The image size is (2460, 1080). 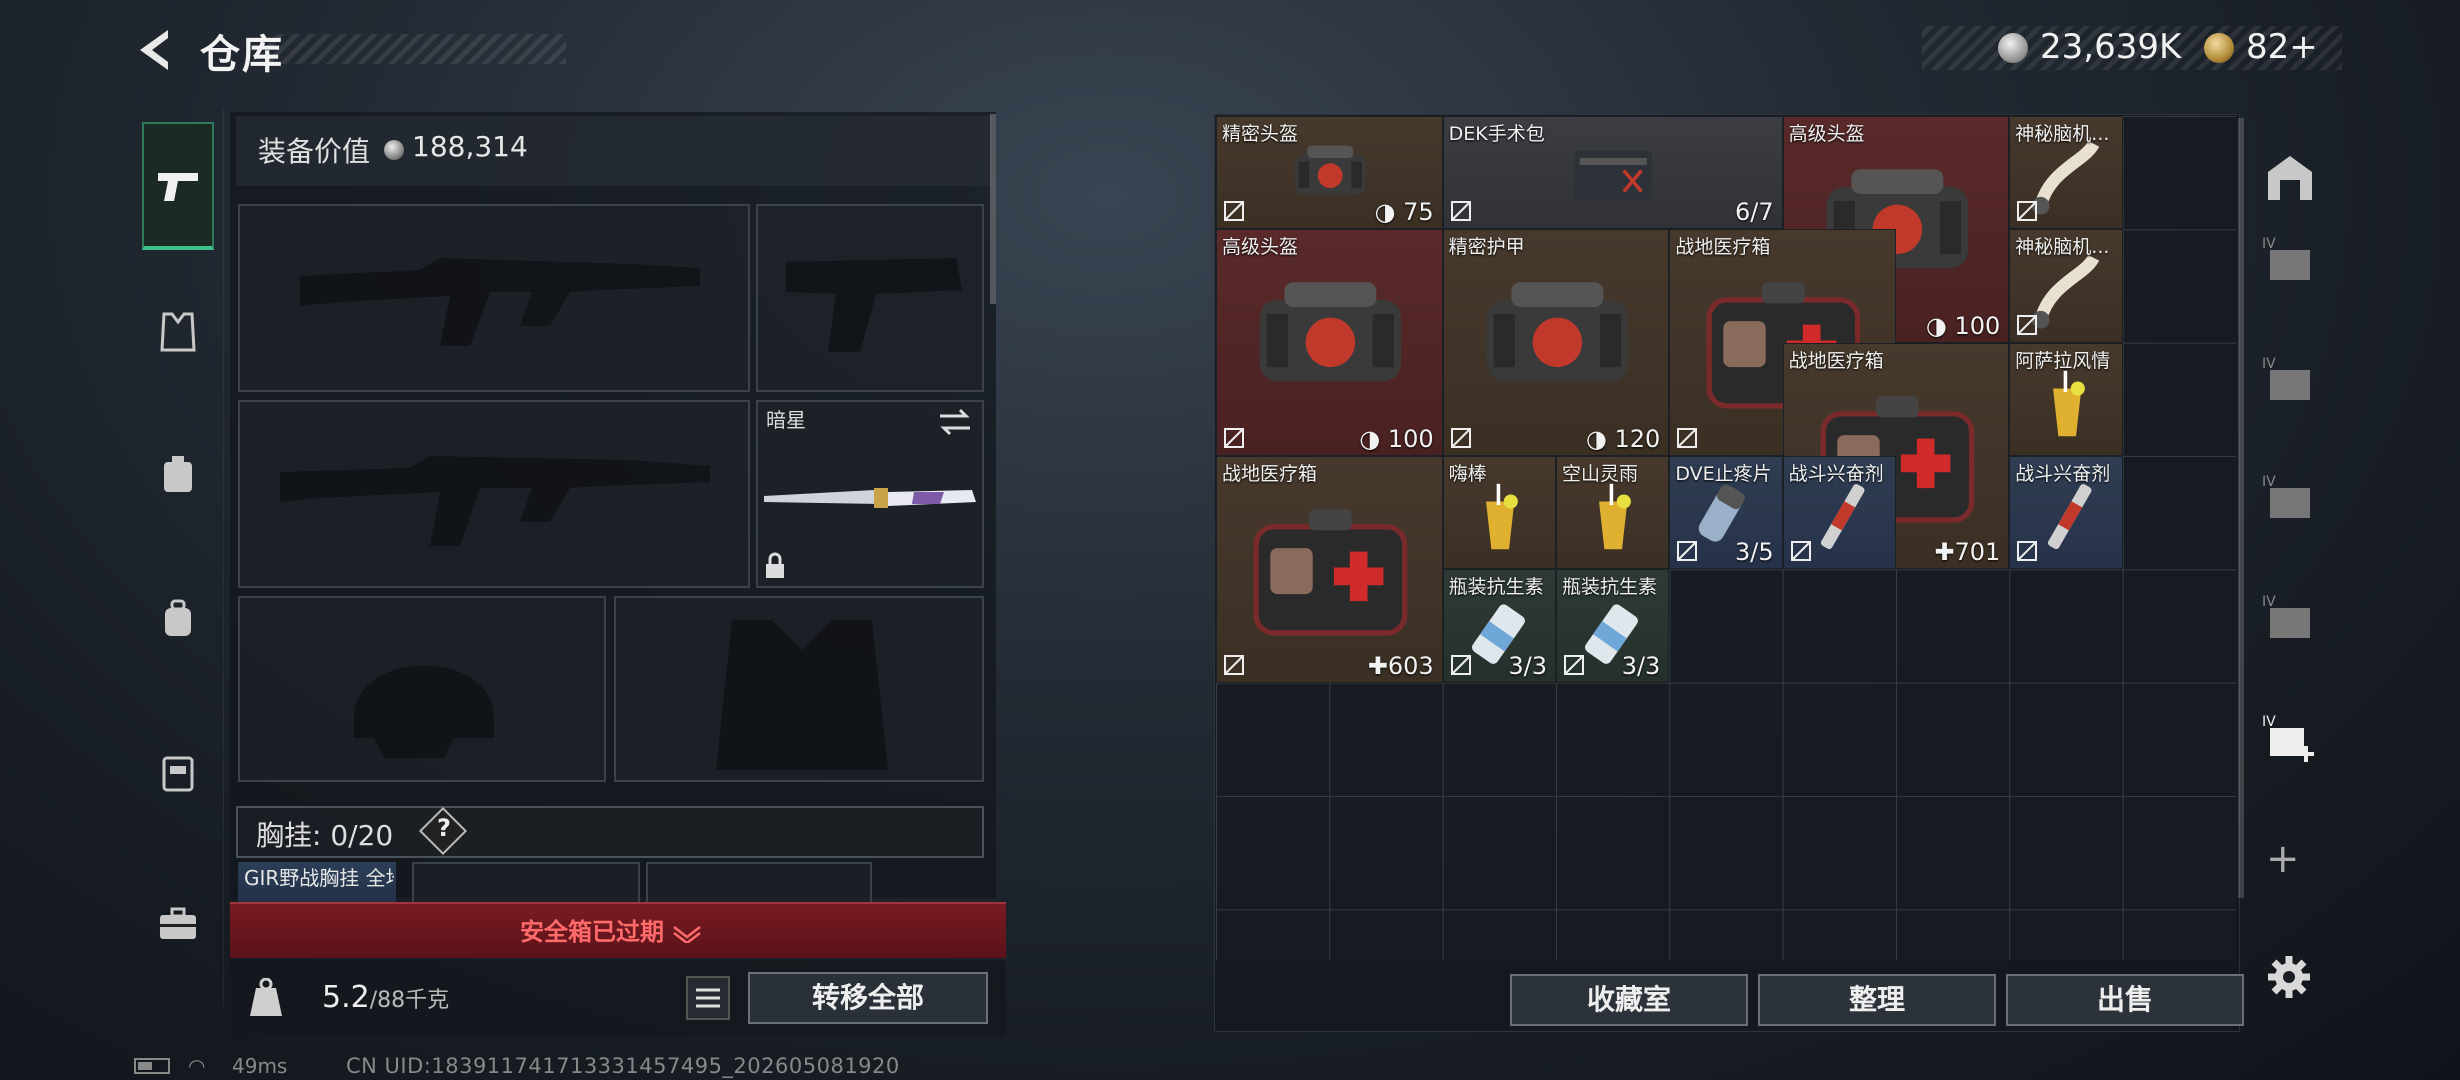 I want to click on secondary-weapon-slot, so click(x=494, y=494).